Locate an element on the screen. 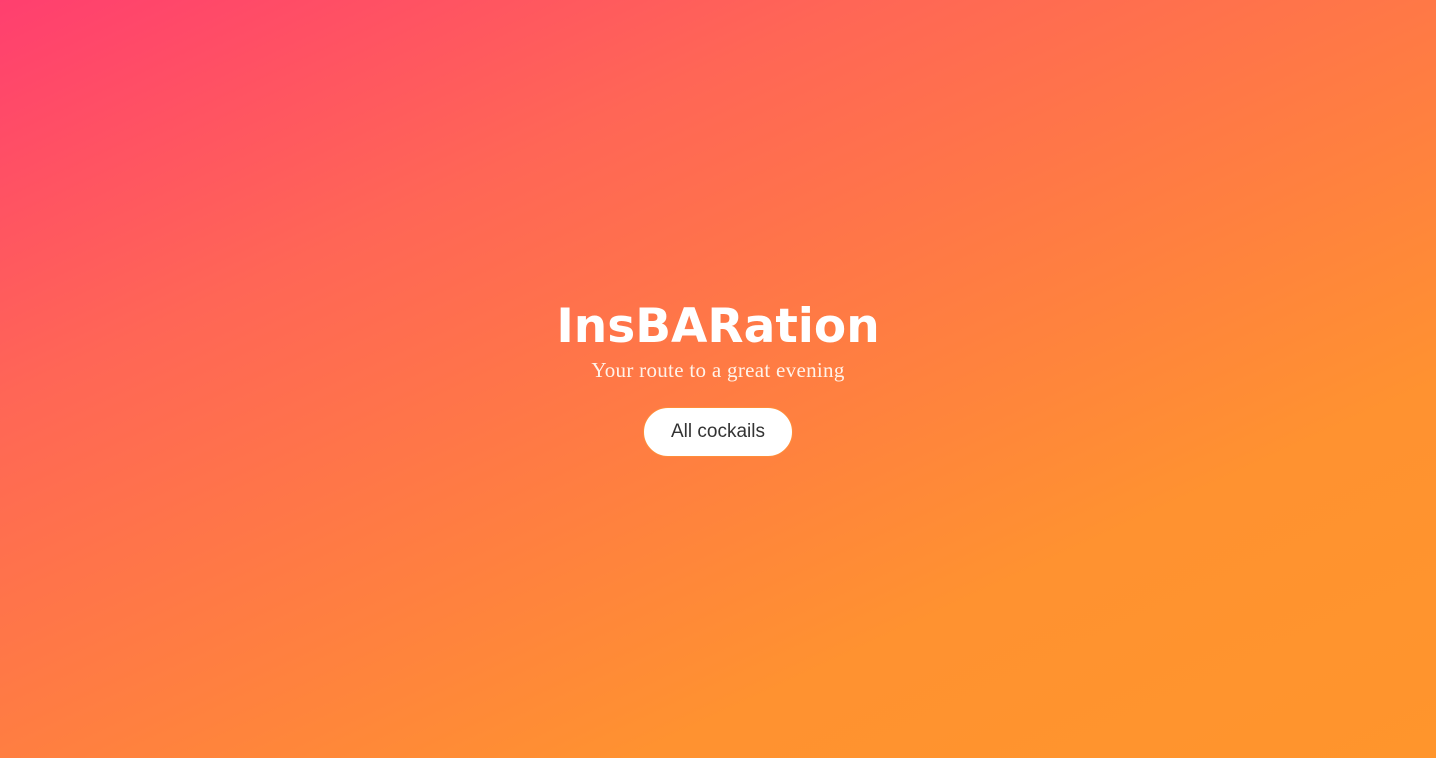 The image size is (1436, 758). site-tagline: Your route to a great evening is located at coordinates (718, 370).